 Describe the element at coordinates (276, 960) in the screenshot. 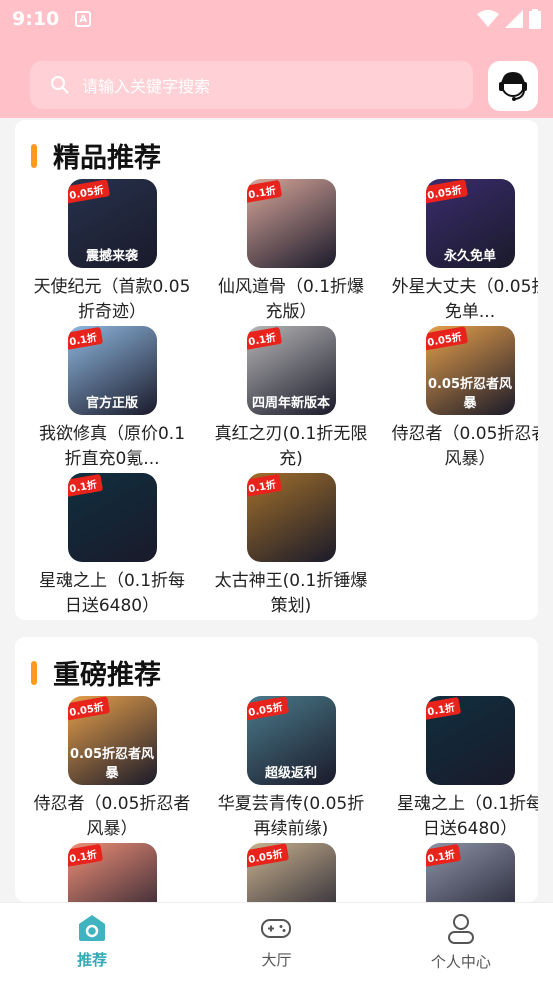

I see `nav-label: 大厅` at that location.